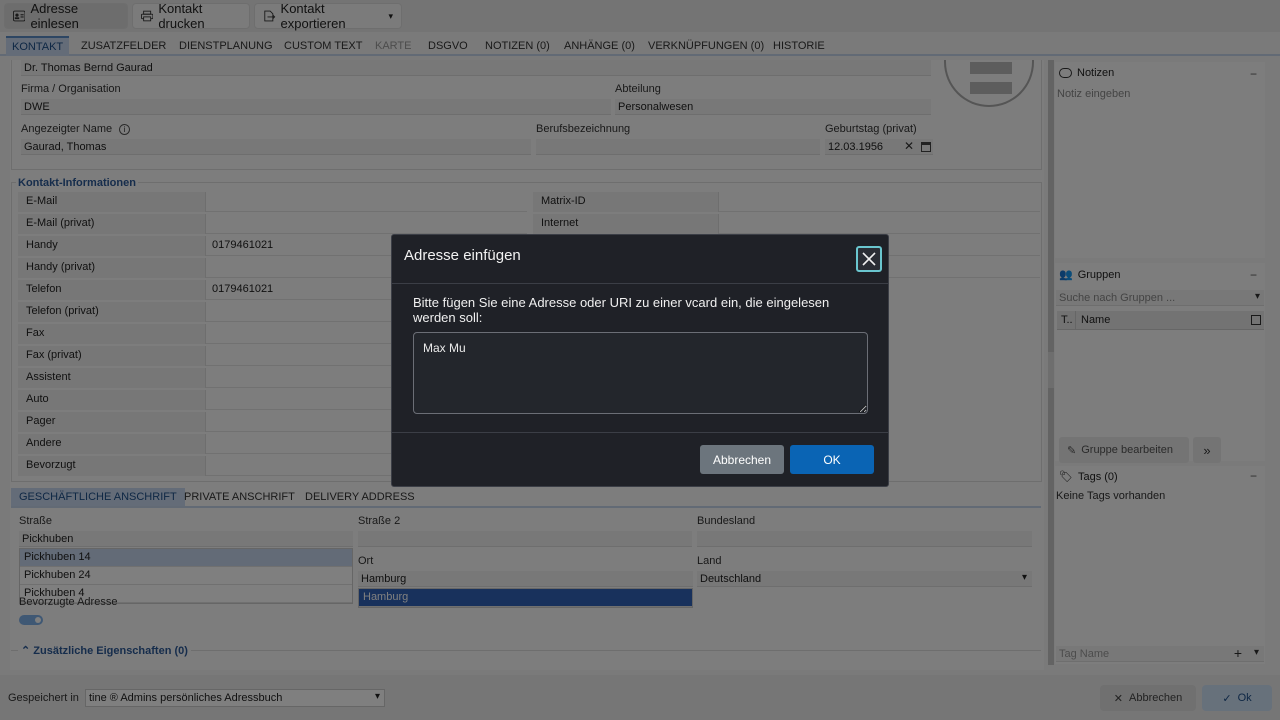  Describe the element at coordinates (462, 255) in the screenshot. I see `dialog-title: Adresse einfügen` at that location.